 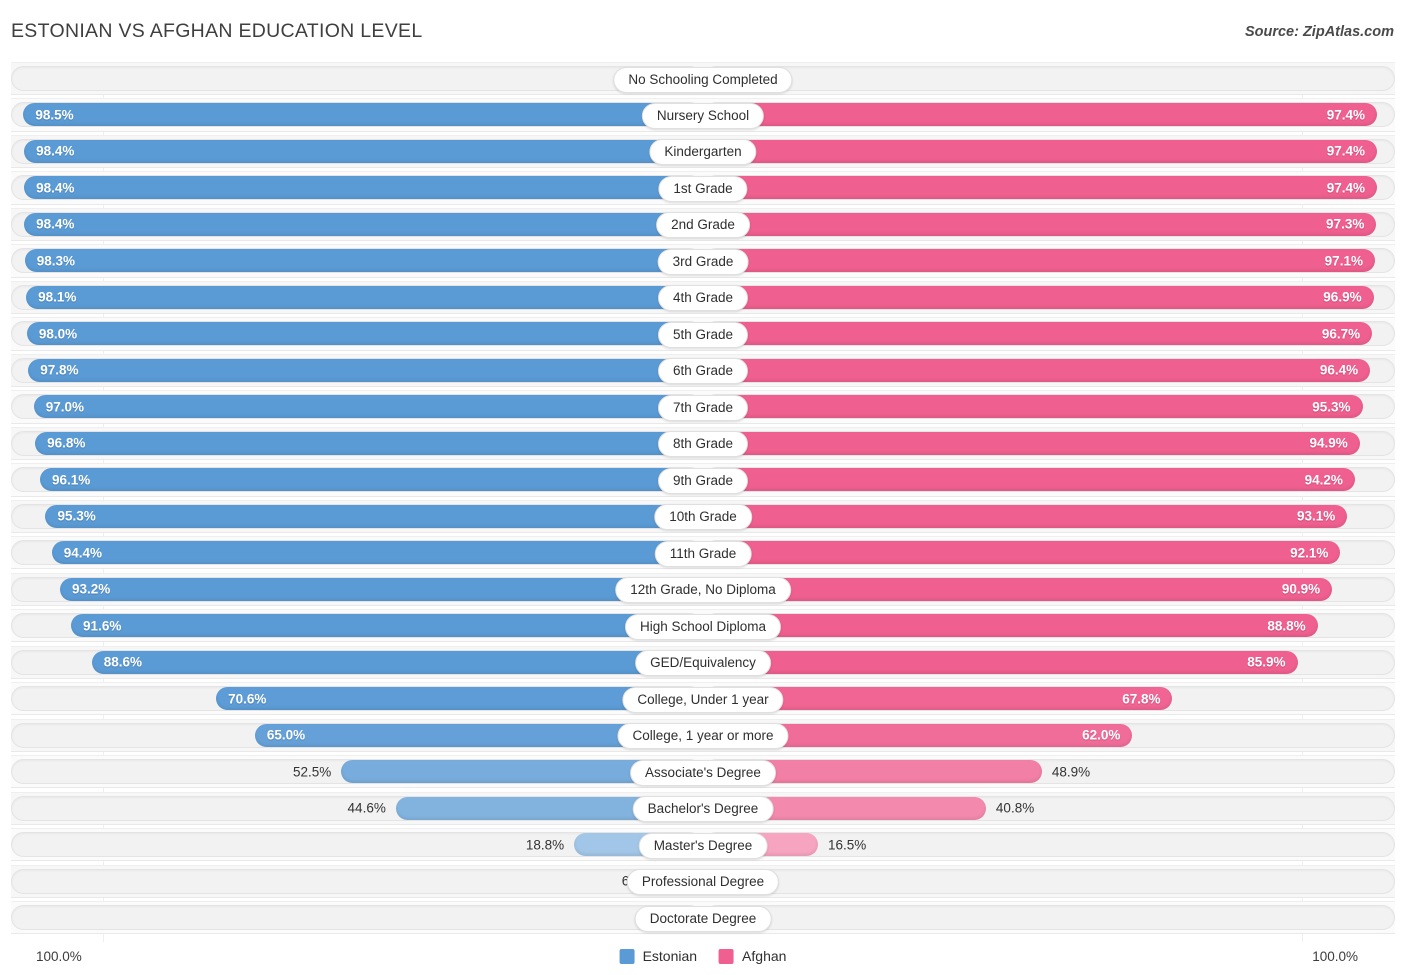 I want to click on category-label-pill: Kindergarten, so click(x=703, y=152).